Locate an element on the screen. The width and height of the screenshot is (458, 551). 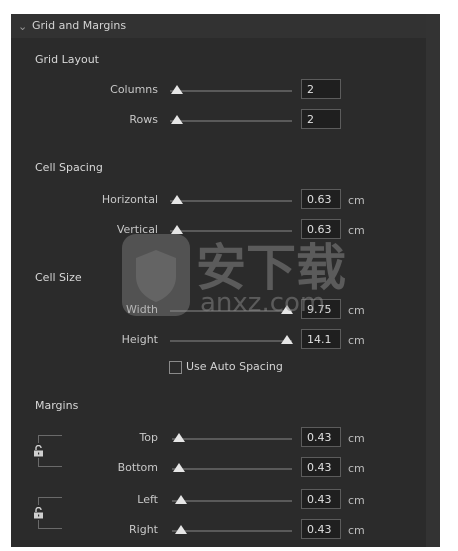
right-label: Right is located at coordinates (143, 529).